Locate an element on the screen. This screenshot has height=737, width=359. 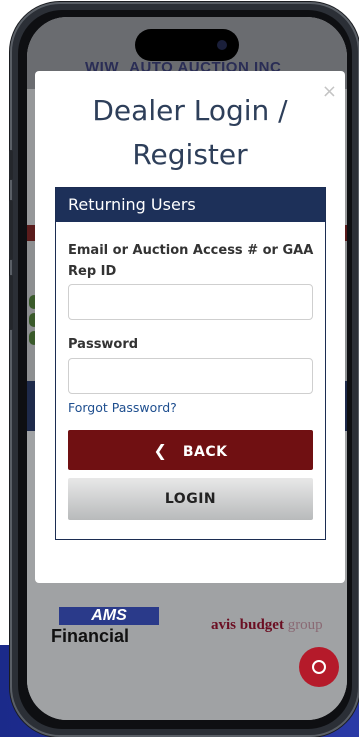
back-button-label: BACK is located at coordinates (205, 451).